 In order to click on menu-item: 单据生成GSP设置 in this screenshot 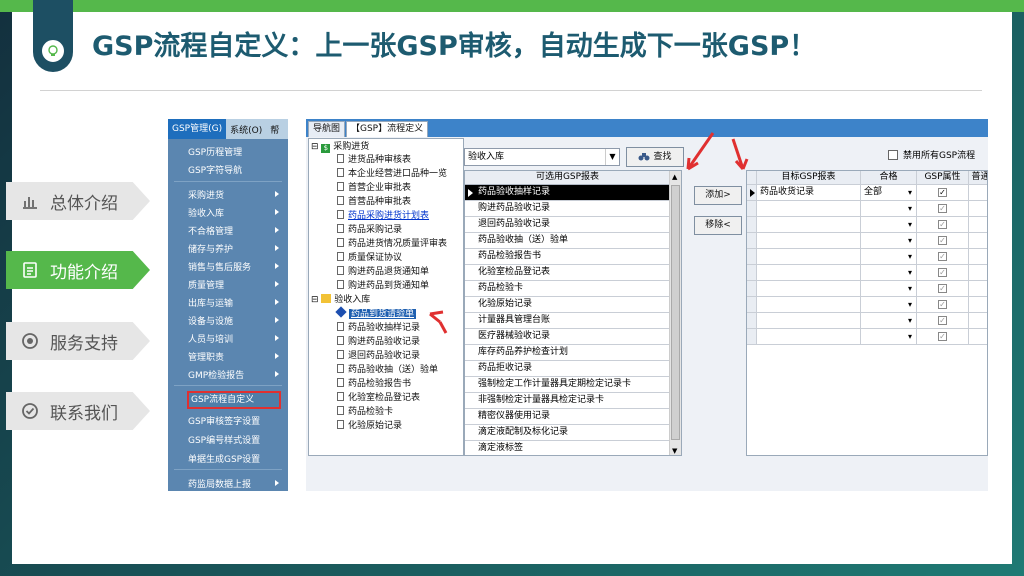, I will do `click(224, 458)`.